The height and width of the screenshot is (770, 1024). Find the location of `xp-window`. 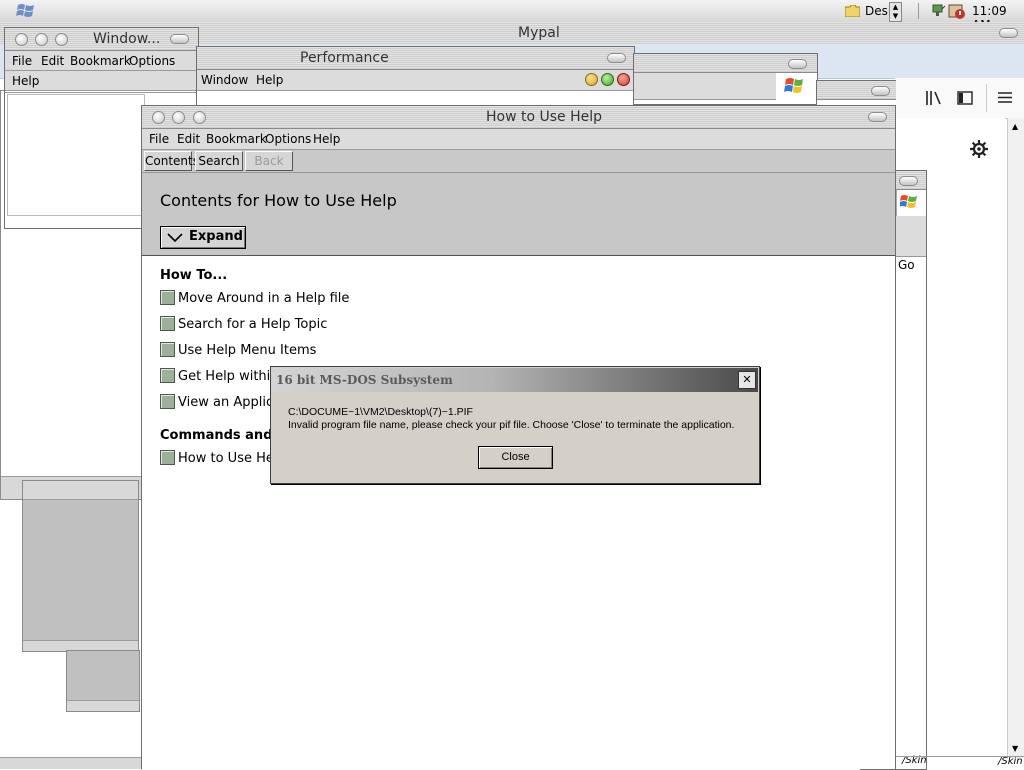

xp-window is located at coordinates (725, 79).